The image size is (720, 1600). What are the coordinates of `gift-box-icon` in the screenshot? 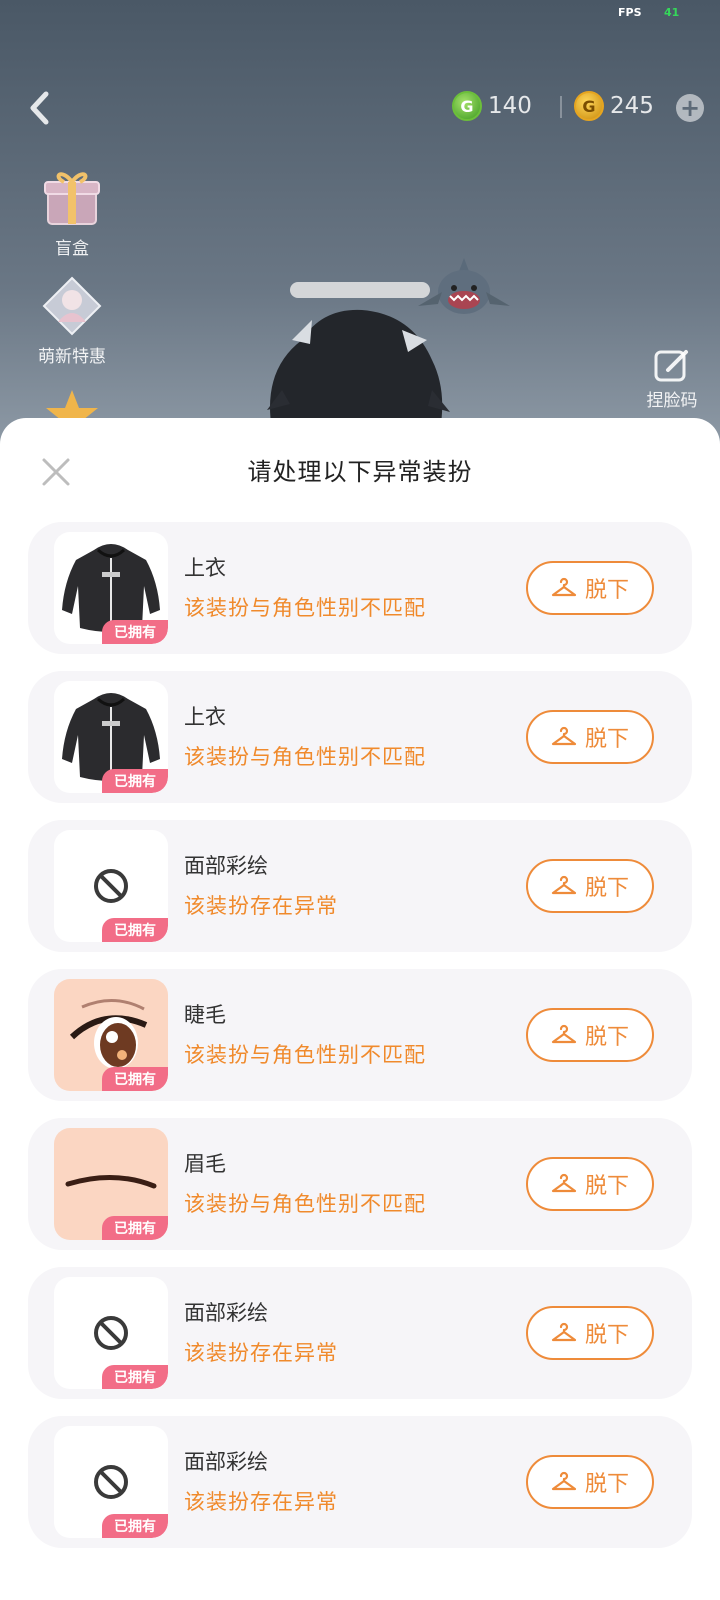 It's located at (72, 198).